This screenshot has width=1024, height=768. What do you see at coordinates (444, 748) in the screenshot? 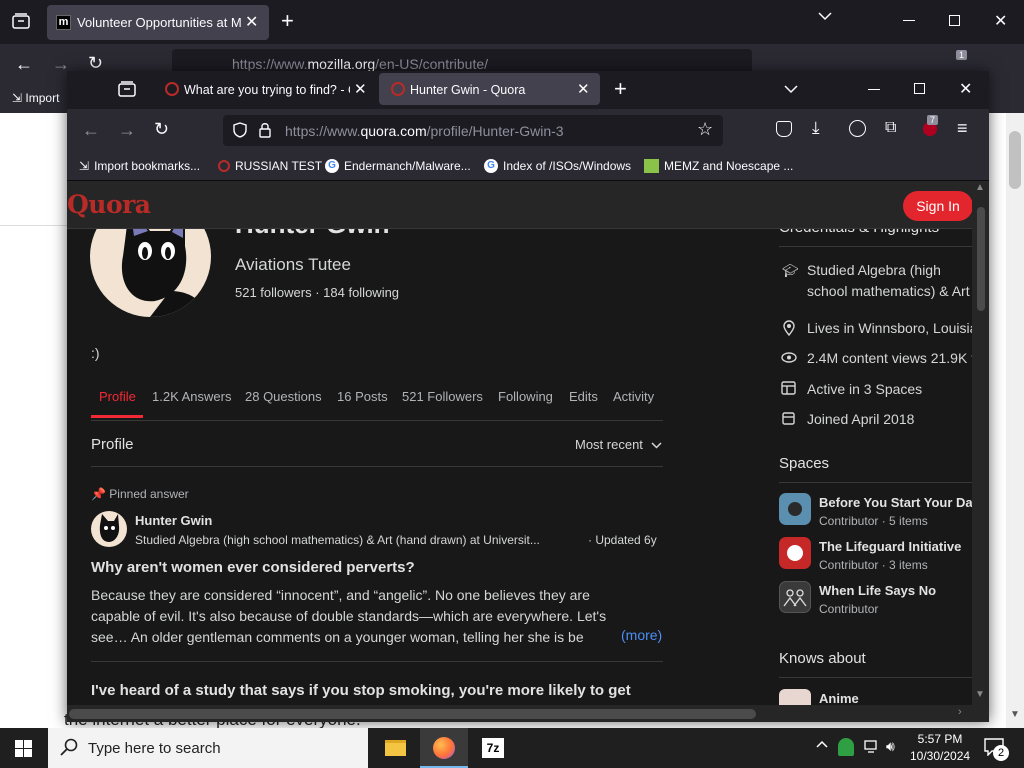
I see `firefox-taskbar-icon` at bounding box center [444, 748].